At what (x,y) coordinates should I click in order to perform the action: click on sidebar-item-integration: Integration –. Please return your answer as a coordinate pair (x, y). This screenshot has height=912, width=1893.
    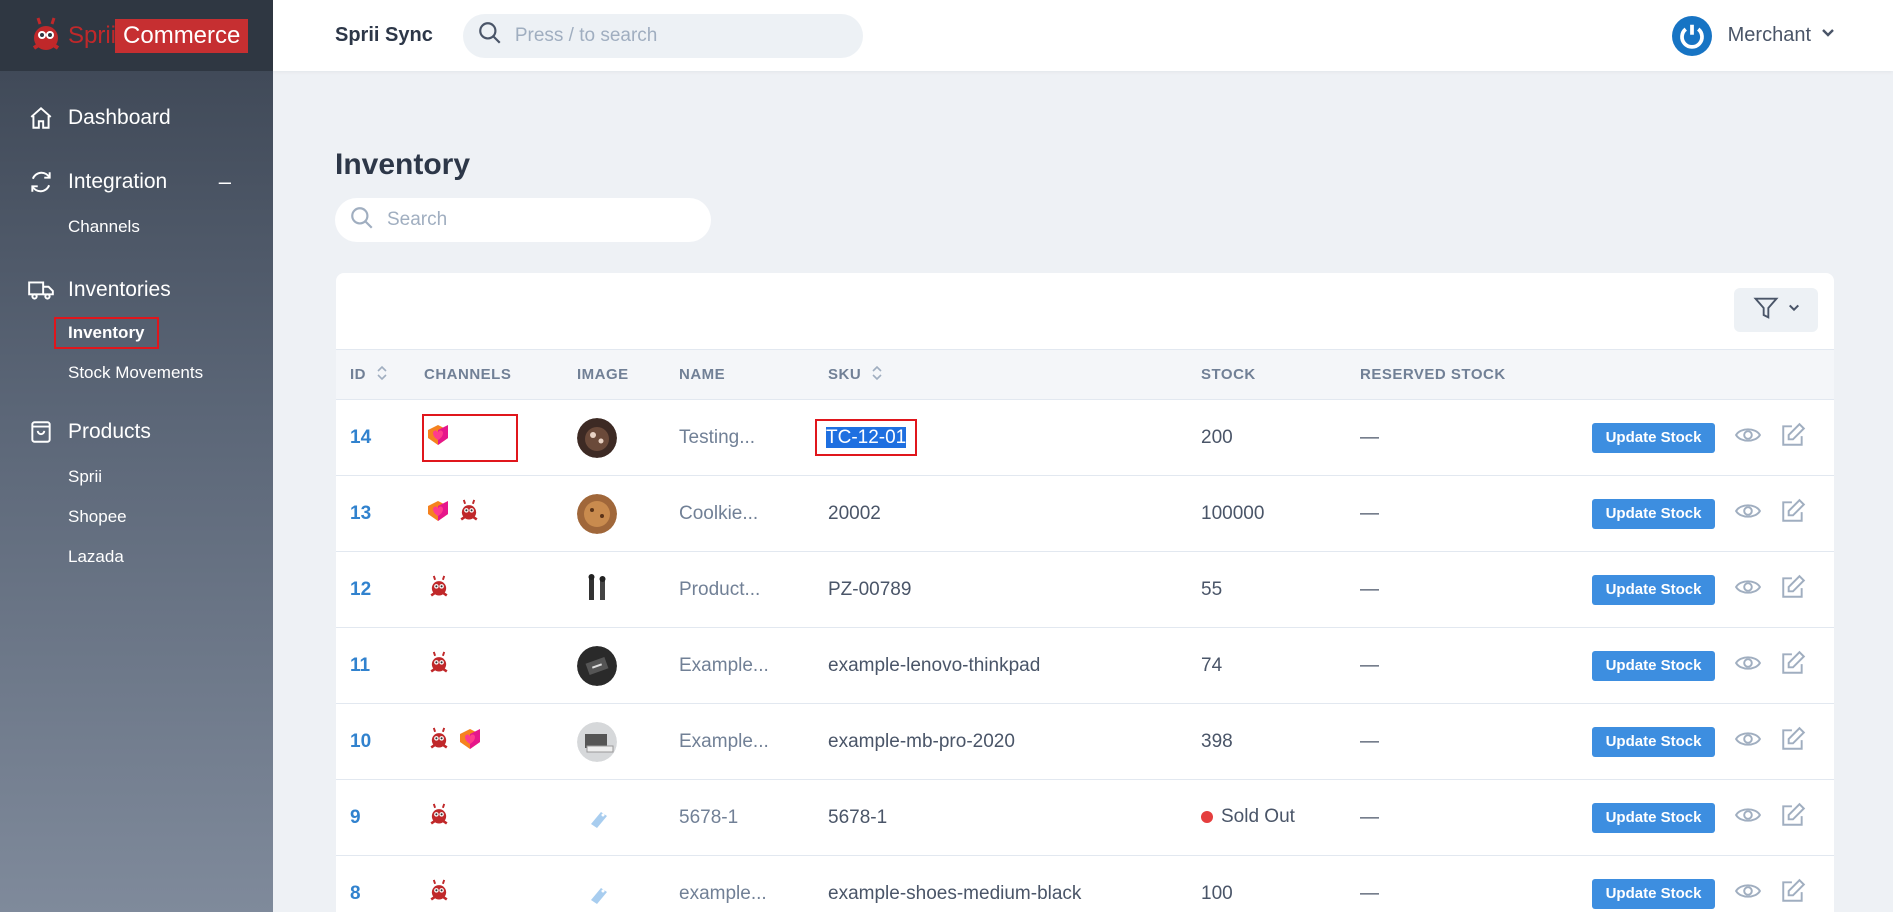
    Looking at the image, I should click on (136, 182).